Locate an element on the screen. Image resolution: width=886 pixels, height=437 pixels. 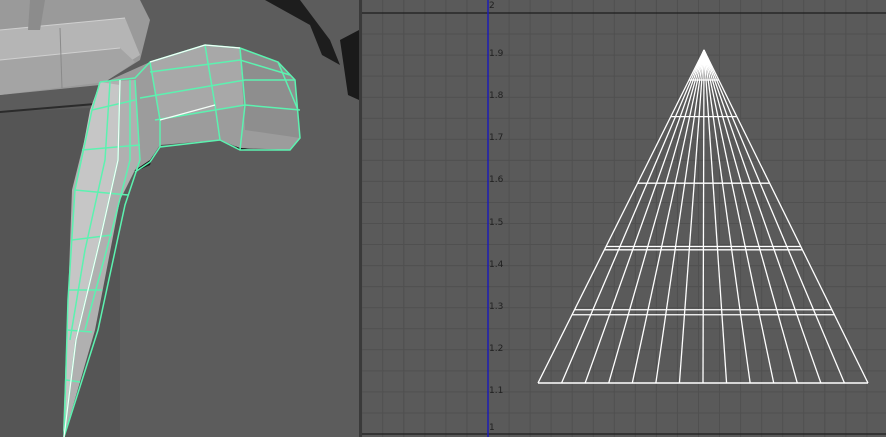
v-axis-tick-label: 2 is located at coordinates (492, 6).